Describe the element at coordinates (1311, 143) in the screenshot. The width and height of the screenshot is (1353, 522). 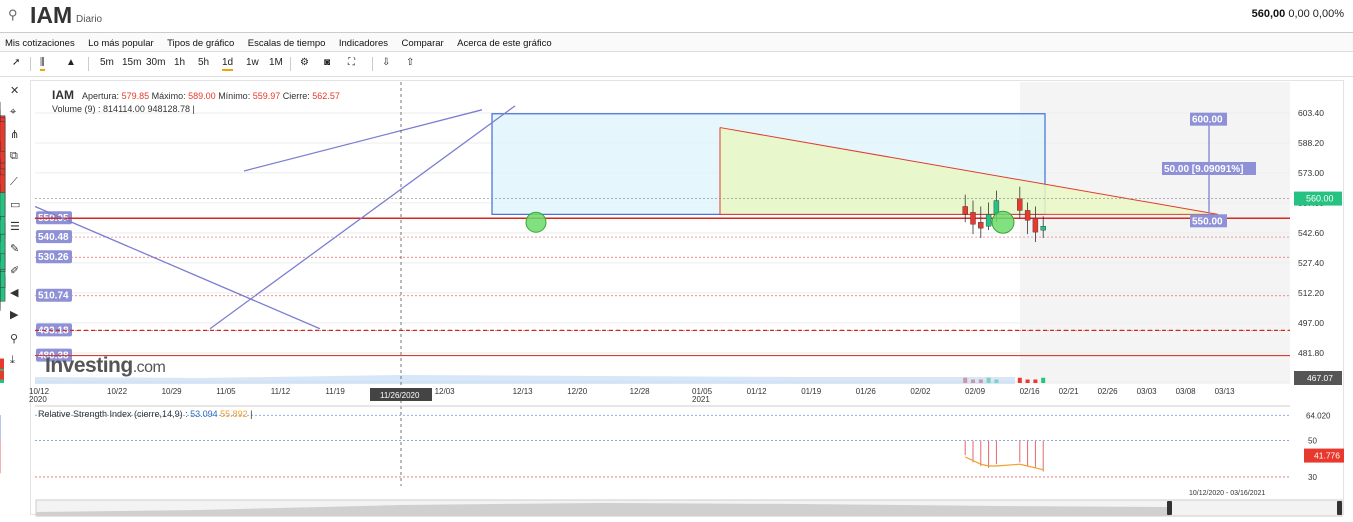
I see `y-tick-label: 588.20` at that location.